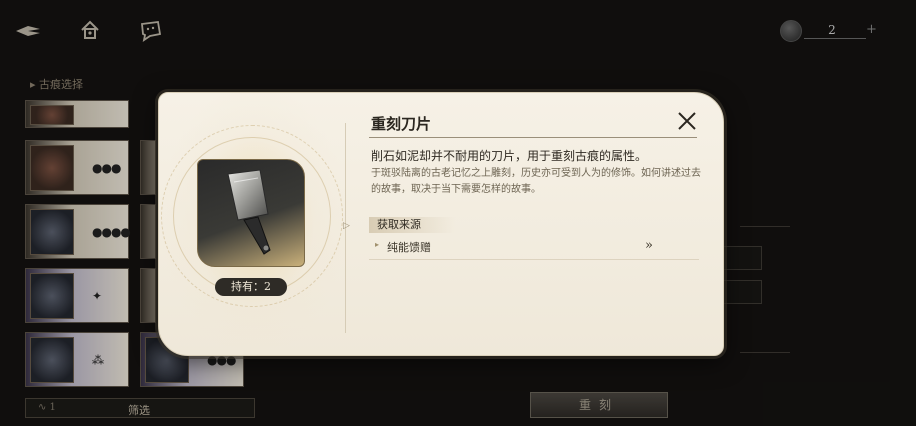  What do you see at coordinates (412, 225) in the screenshot?
I see `source-header: 获取来源` at bounding box center [412, 225].